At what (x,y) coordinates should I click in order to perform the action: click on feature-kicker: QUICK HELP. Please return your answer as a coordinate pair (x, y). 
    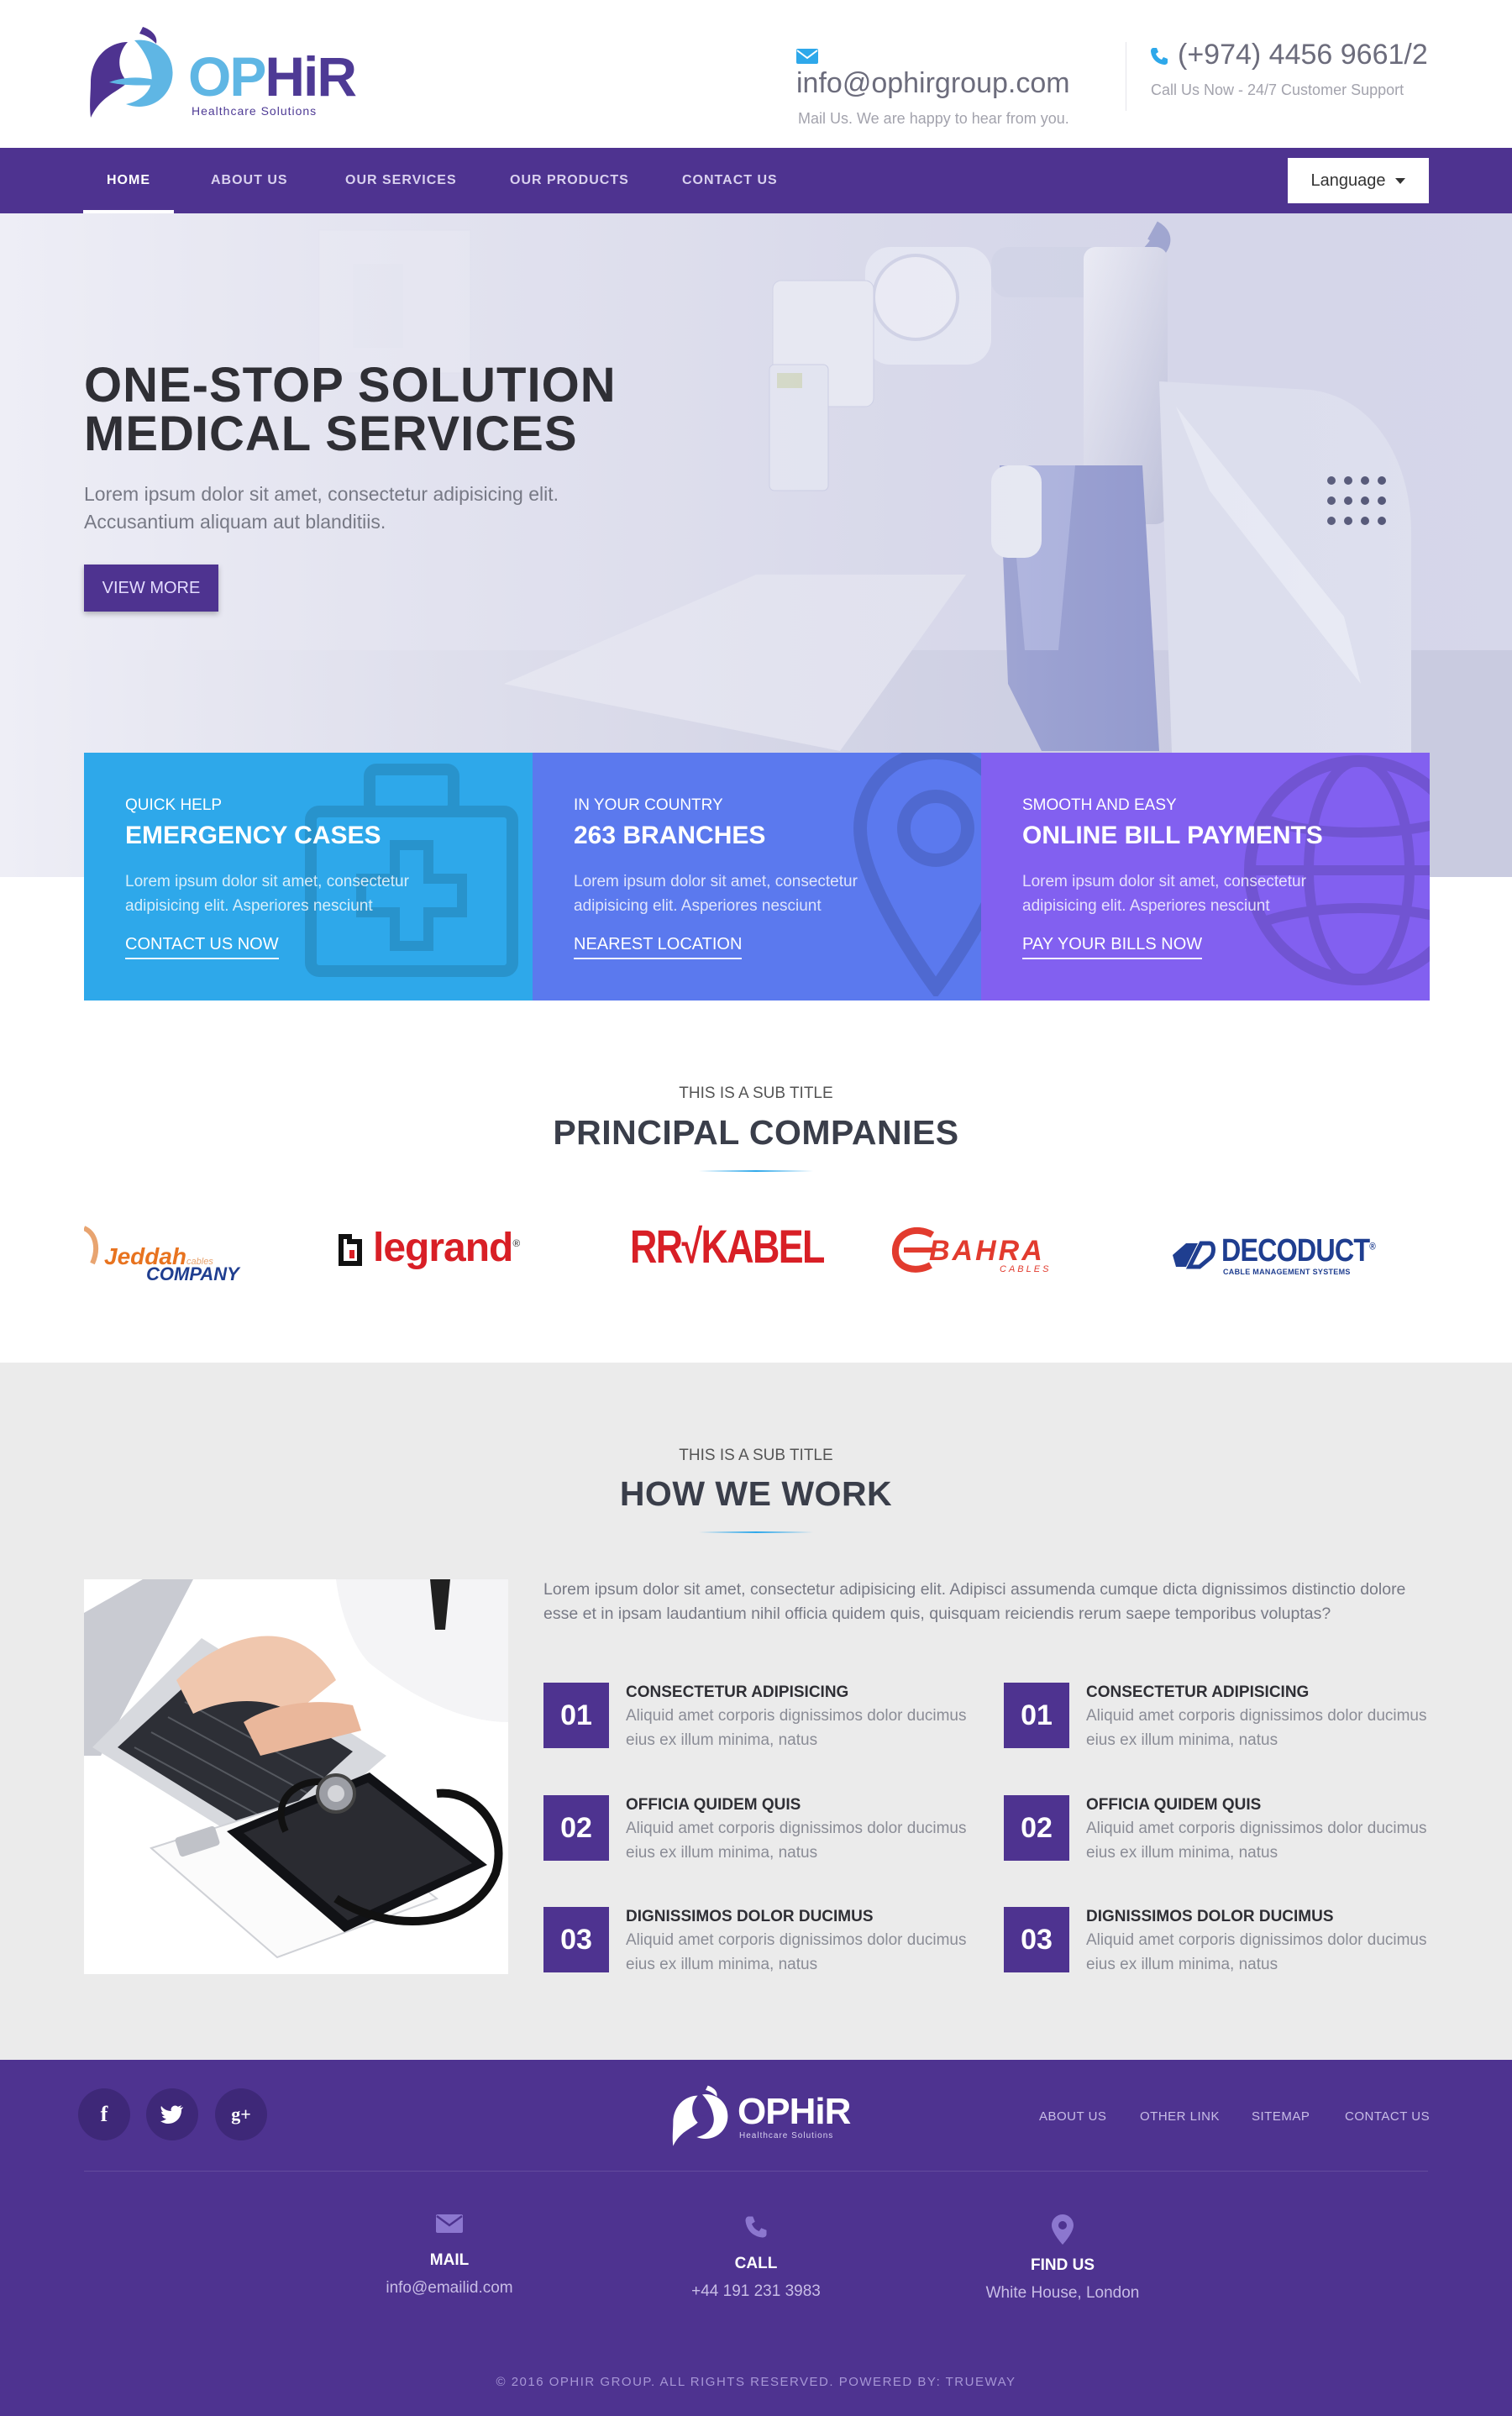
    Looking at the image, I should click on (174, 805).